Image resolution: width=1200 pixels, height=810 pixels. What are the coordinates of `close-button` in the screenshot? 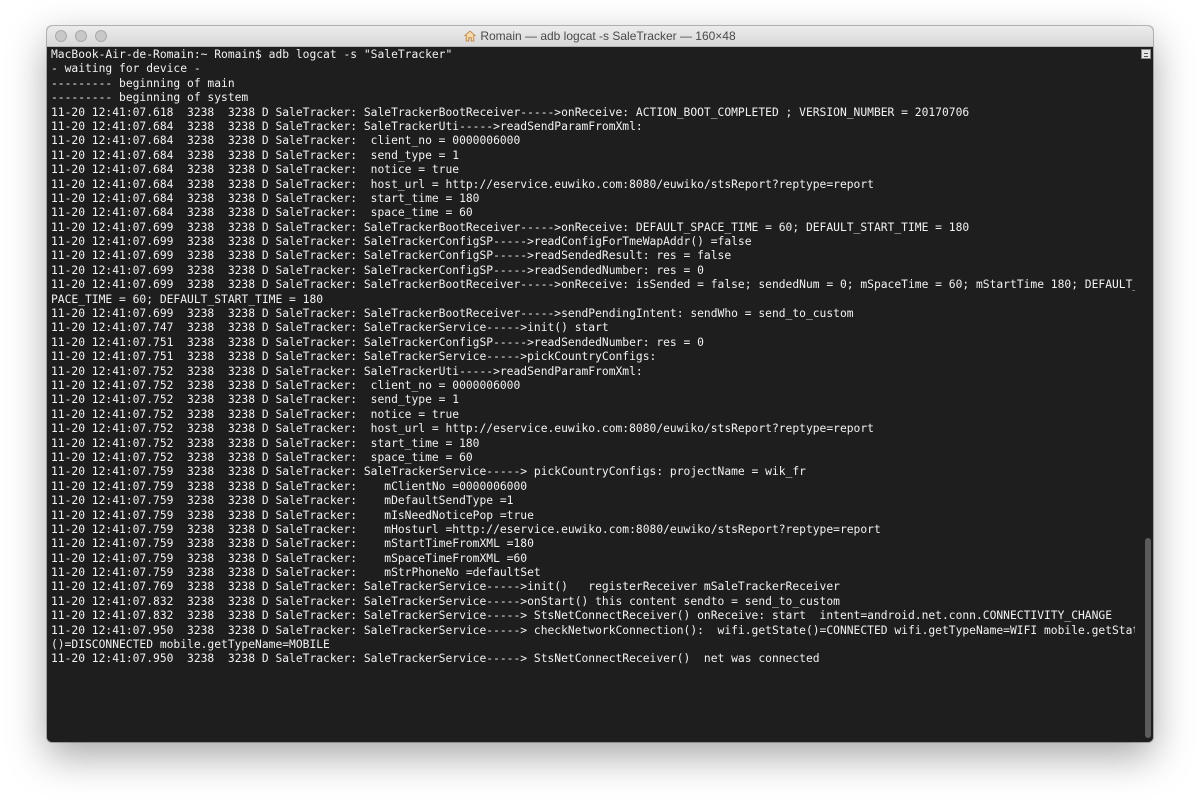 It's located at (61, 36).